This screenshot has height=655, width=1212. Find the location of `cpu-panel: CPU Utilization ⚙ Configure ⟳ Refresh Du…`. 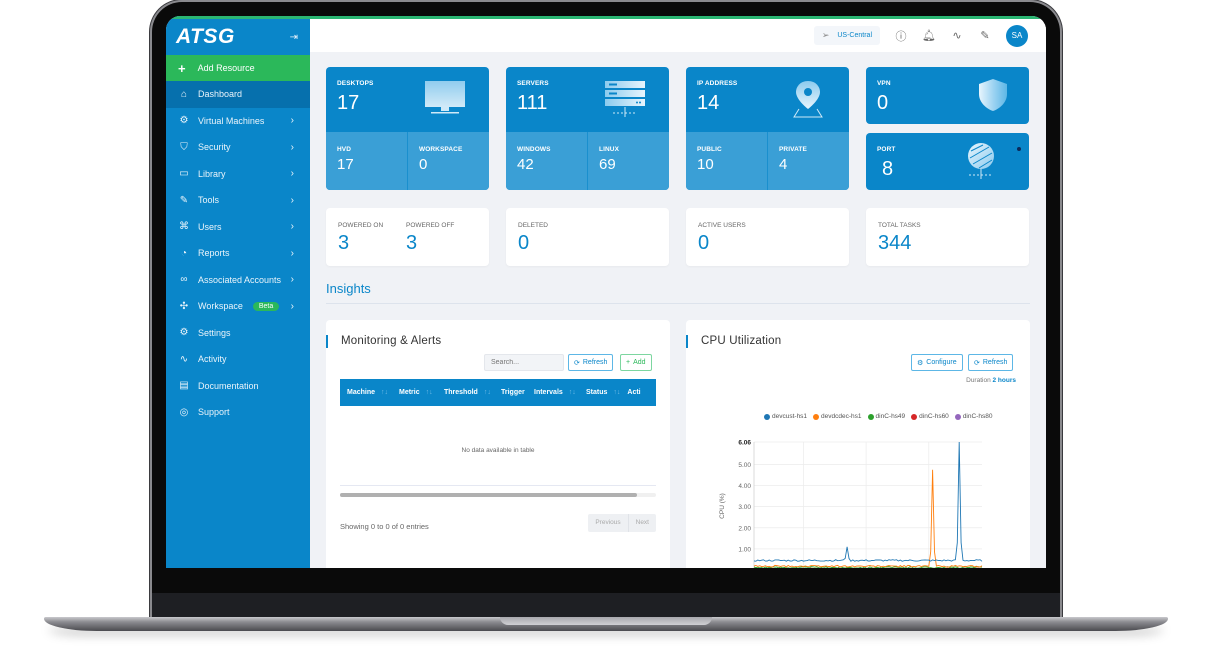

cpu-panel: CPU Utilization ⚙ Configure ⟳ Refresh Du… is located at coordinates (858, 444).